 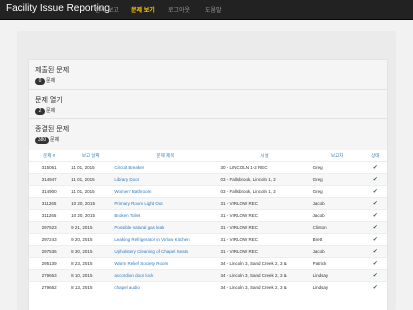 What do you see at coordinates (90, 156) in the screenshot?
I see `col-report-date: 보고 날짜` at bounding box center [90, 156].